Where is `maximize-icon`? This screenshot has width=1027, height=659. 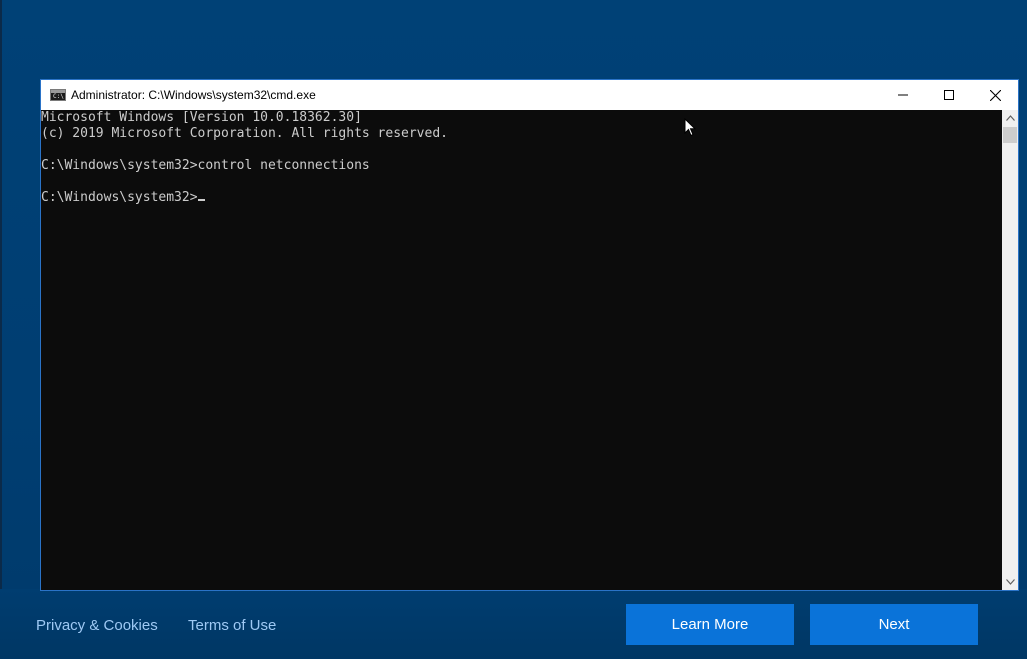
maximize-icon is located at coordinates (949, 95).